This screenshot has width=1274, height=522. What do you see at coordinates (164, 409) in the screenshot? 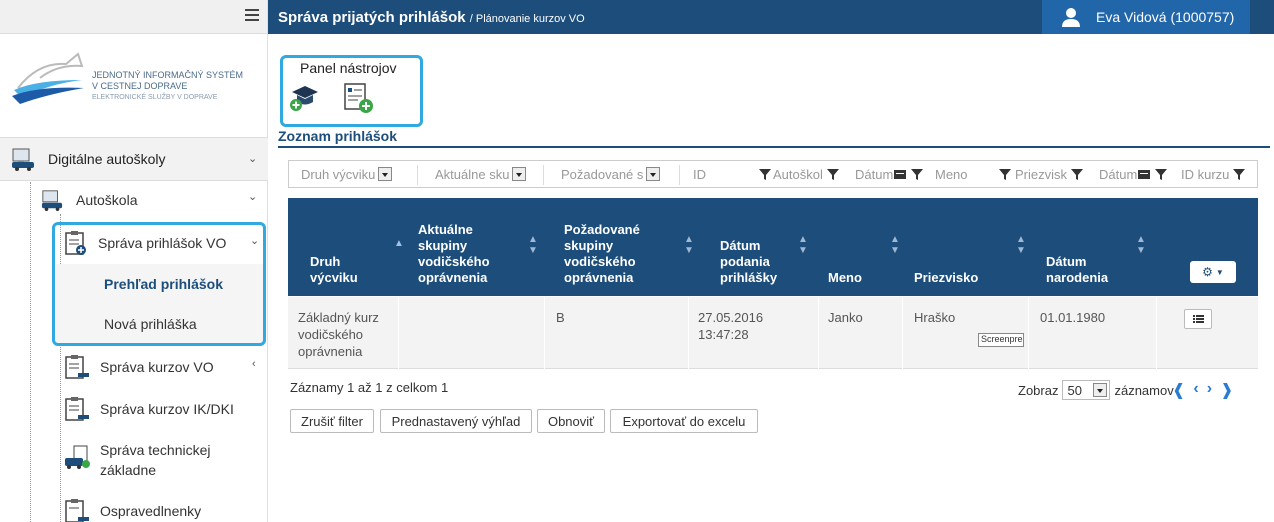
I see `sidebar-item-sprava-kurzov-ik: Správa kurzov IK/DKI` at bounding box center [164, 409].